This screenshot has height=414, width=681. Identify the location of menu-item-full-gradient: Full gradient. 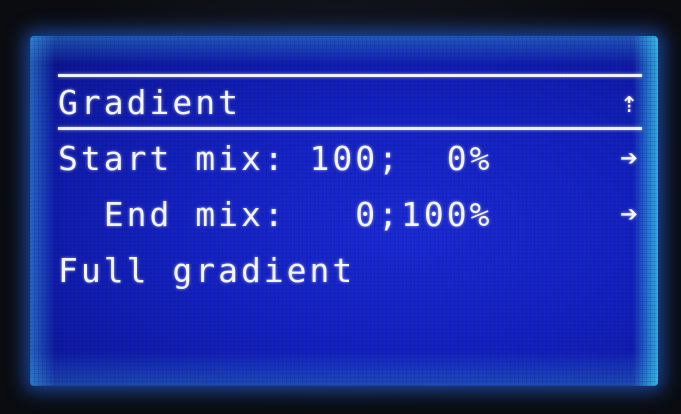
(350, 270).